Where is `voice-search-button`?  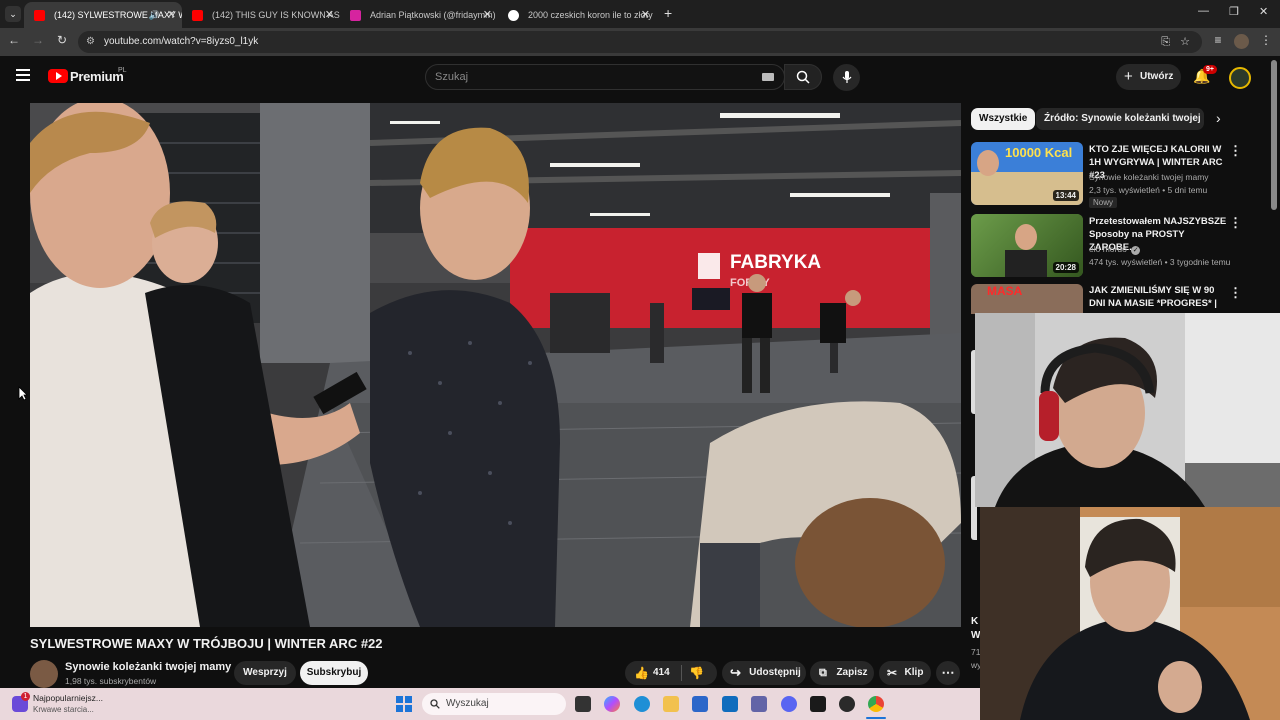
voice-search-button is located at coordinates (846, 77).